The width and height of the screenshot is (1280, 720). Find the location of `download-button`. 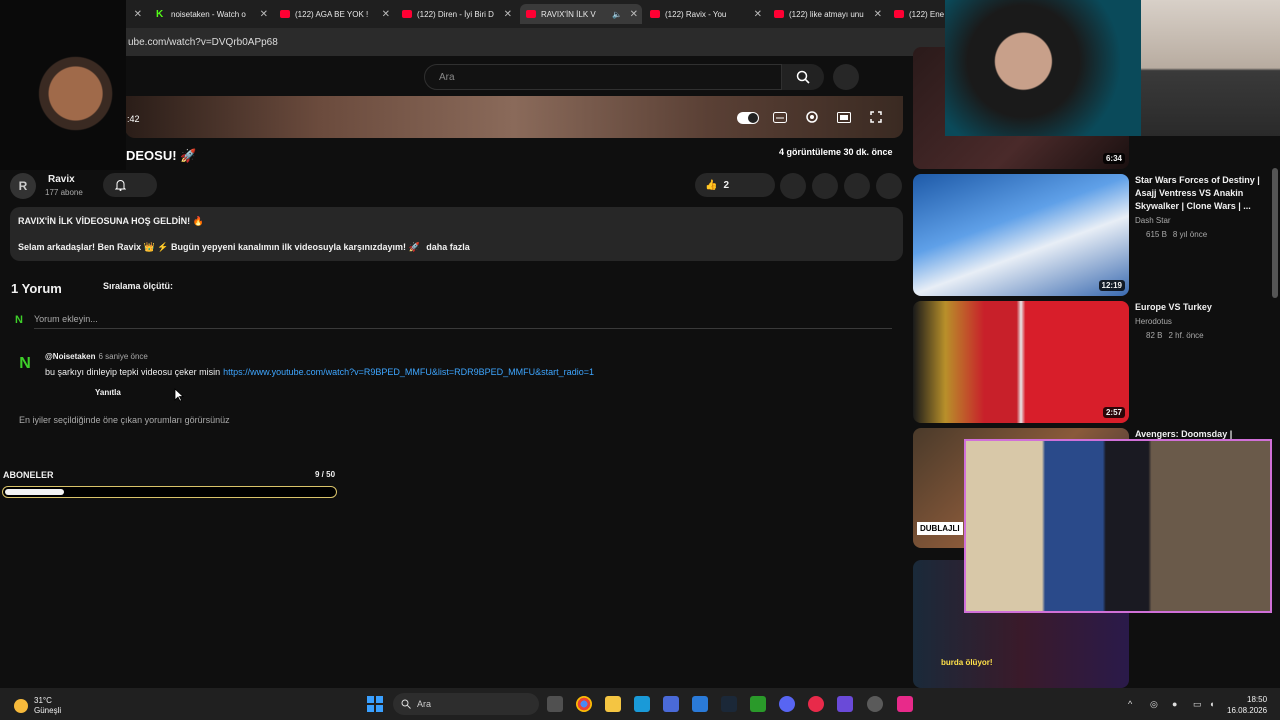

download-button is located at coordinates (825, 186).